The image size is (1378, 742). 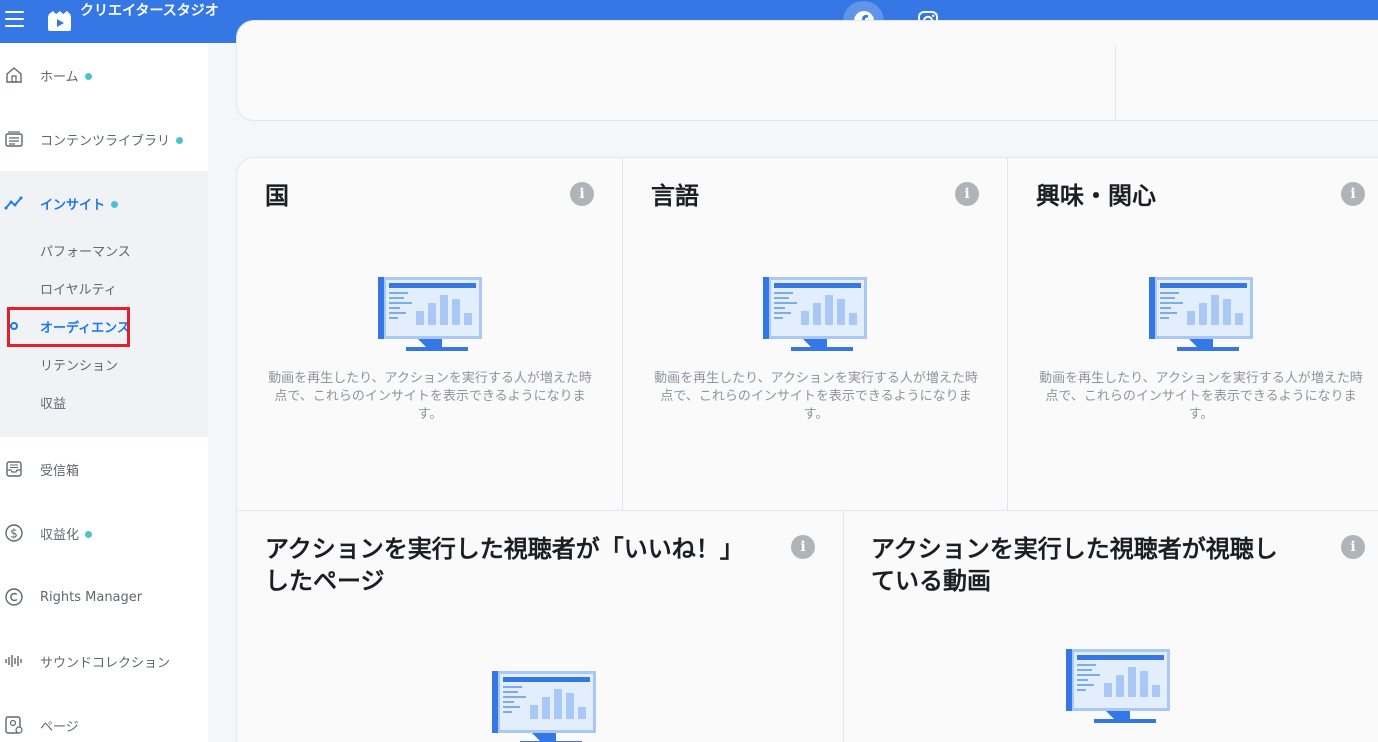 I want to click on sidebar-item-label: サウンドコレクション, so click(x=105, y=663).